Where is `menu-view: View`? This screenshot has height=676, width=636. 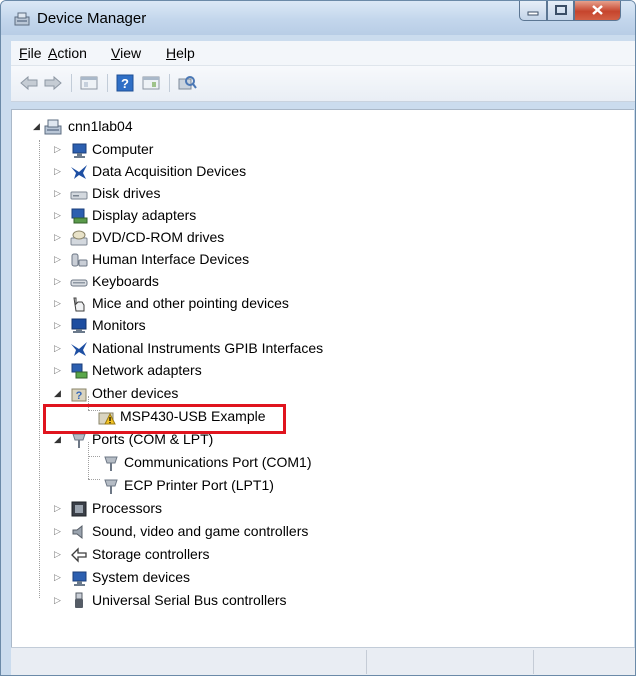
menu-view: View is located at coordinates (126, 53).